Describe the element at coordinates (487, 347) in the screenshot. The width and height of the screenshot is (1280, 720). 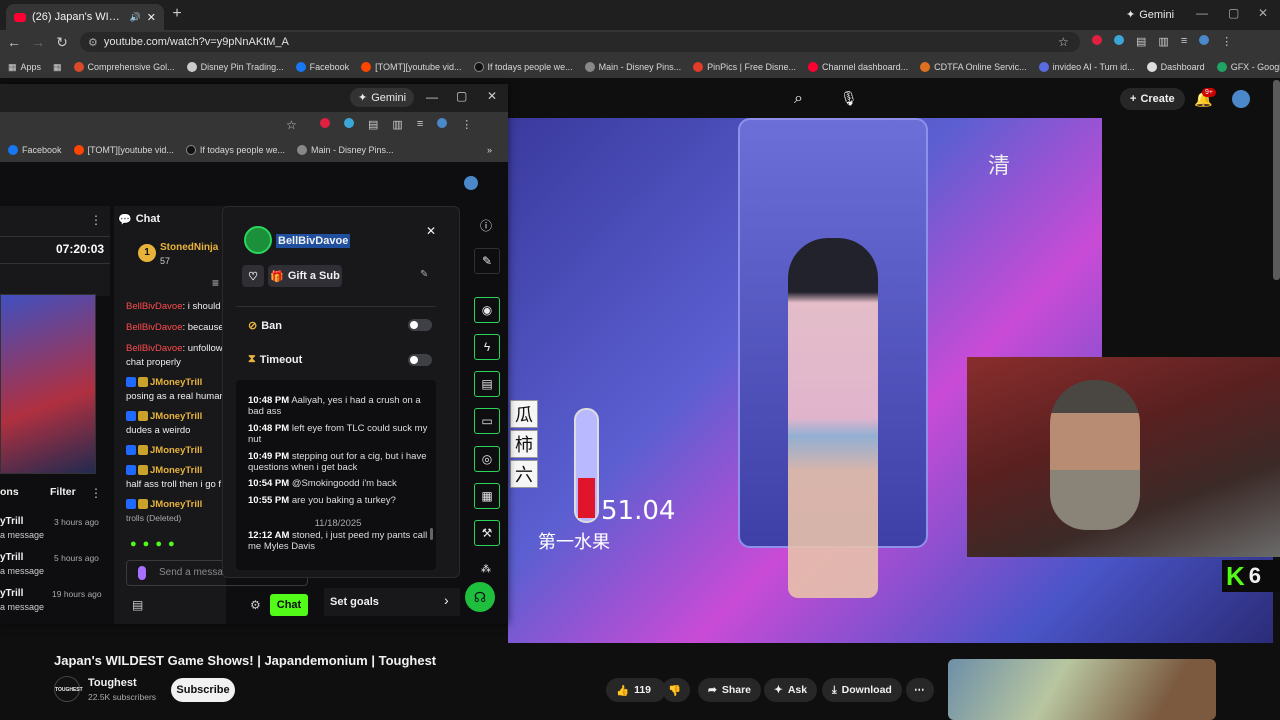
I see `lightning-icon: ϟ` at that location.